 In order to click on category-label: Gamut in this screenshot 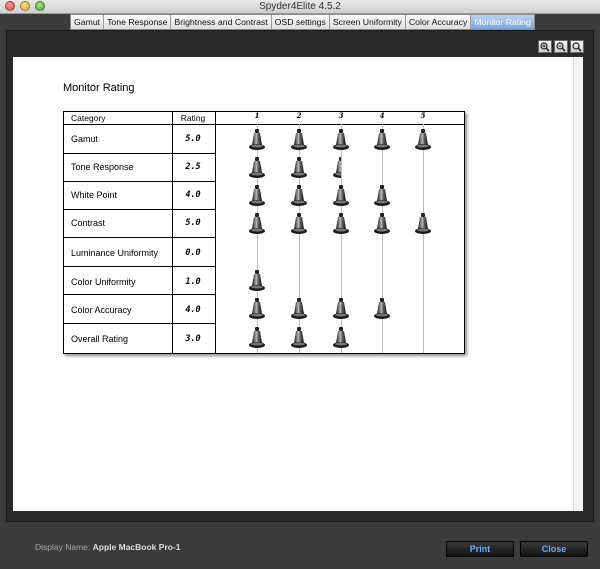, I will do `click(85, 139)`.